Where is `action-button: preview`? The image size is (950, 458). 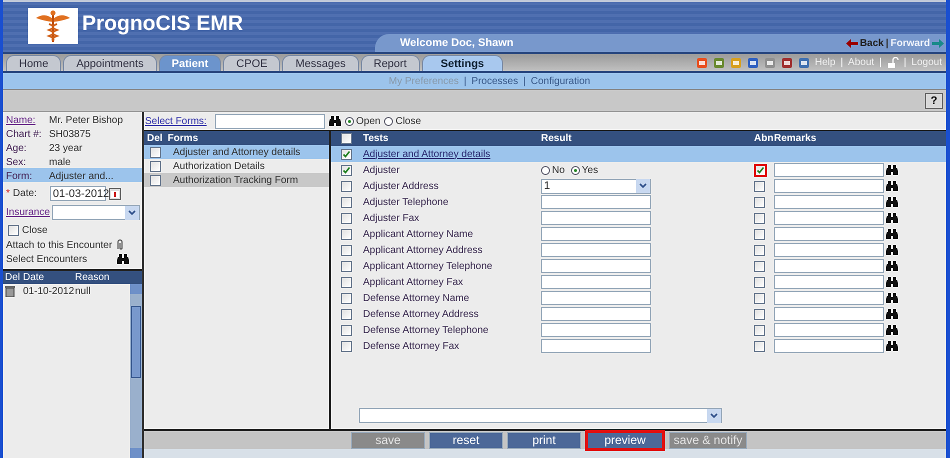
action-button: preview is located at coordinates (625, 440).